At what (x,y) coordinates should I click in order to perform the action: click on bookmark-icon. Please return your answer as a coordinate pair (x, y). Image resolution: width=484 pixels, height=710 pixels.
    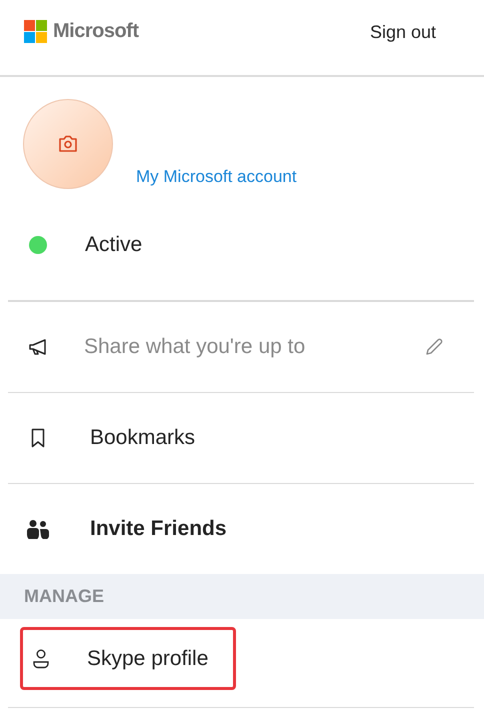
    Looking at the image, I should click on (38, 438).